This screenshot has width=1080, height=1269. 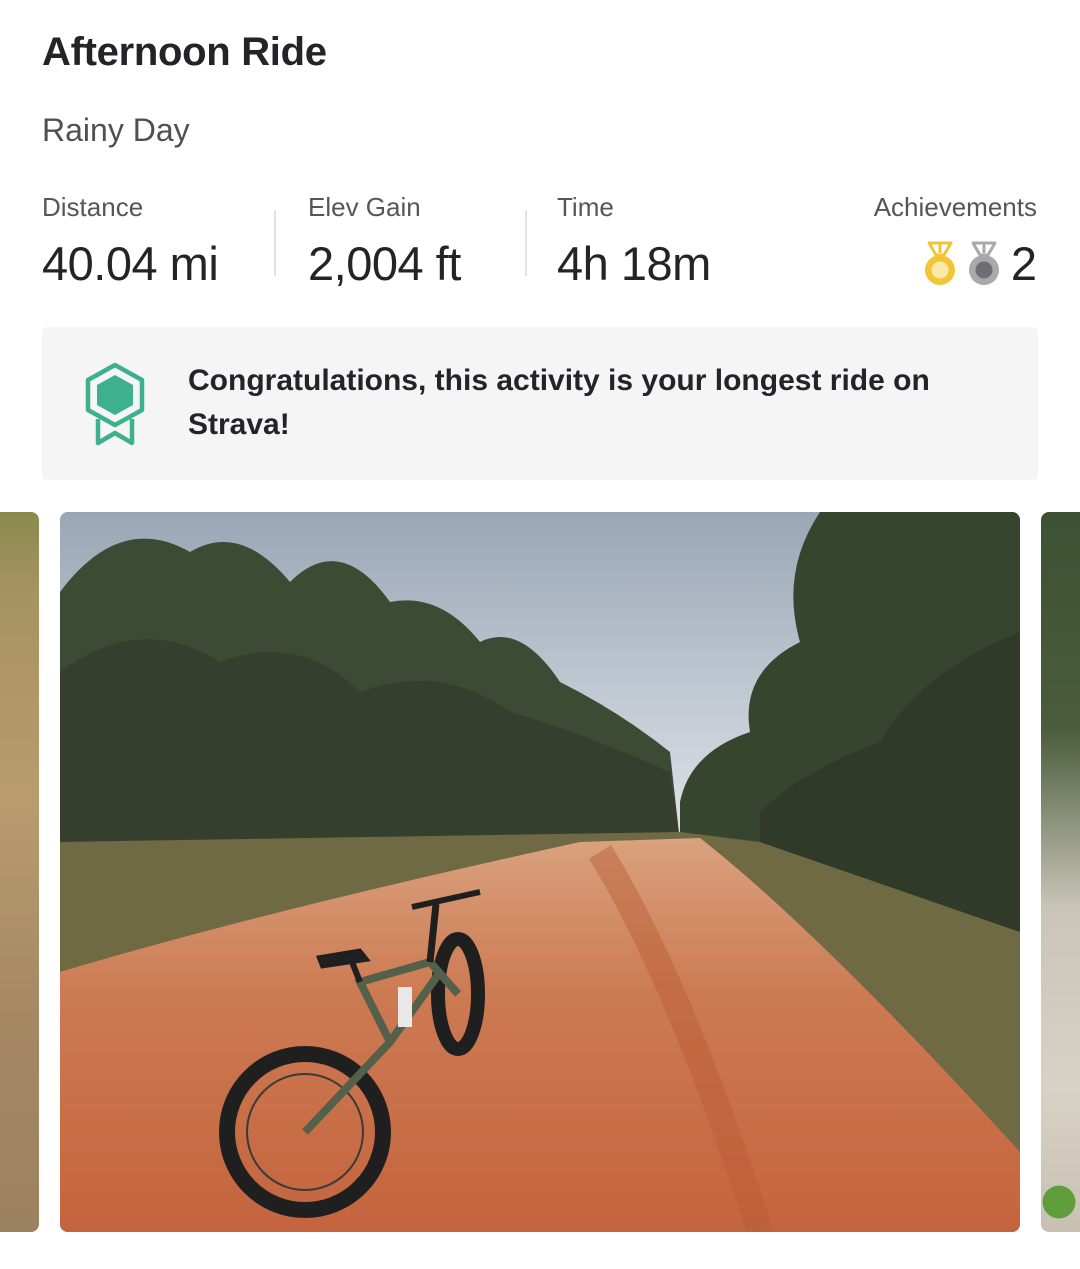 What do you see at coordinates (1060, 872) in the screenshot?
I see `photo-next` at bounding box center [1060, 872].